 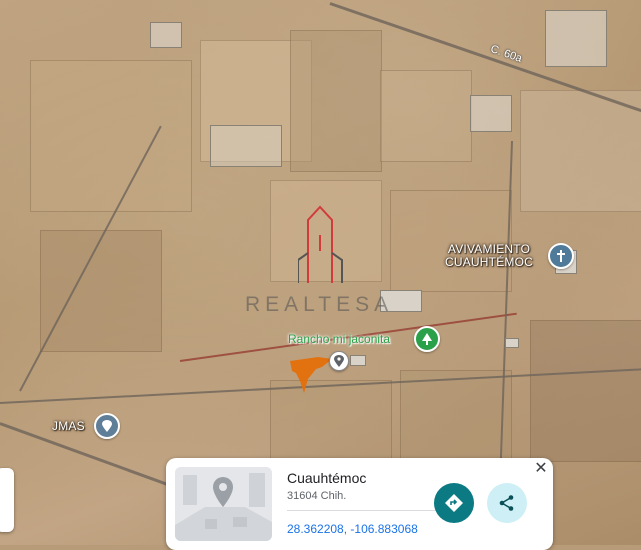 I want to click on street-view-thumbnail, so click(x=223, y=504).